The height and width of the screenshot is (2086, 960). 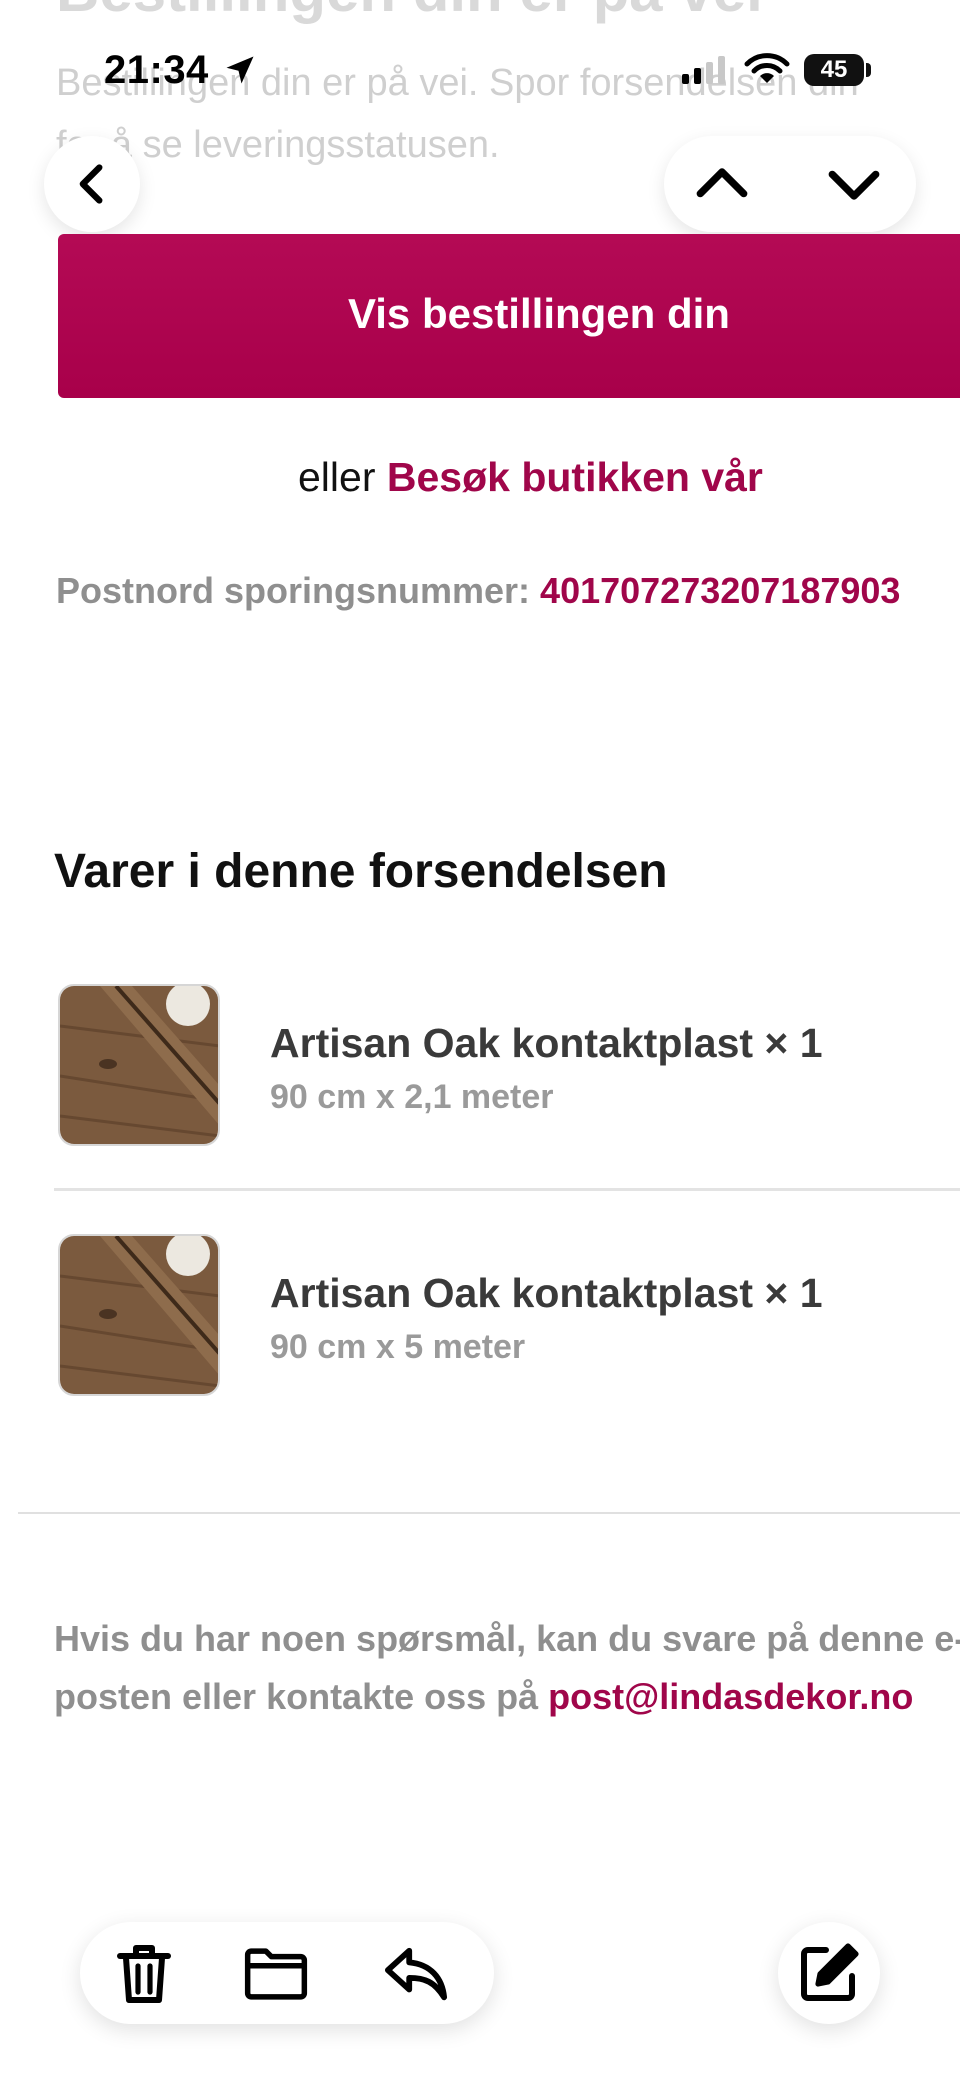 What do you see at coordinates (834, 70) in the screenshot?
I see `battery-level: 45` at bounding box center [834, 70].